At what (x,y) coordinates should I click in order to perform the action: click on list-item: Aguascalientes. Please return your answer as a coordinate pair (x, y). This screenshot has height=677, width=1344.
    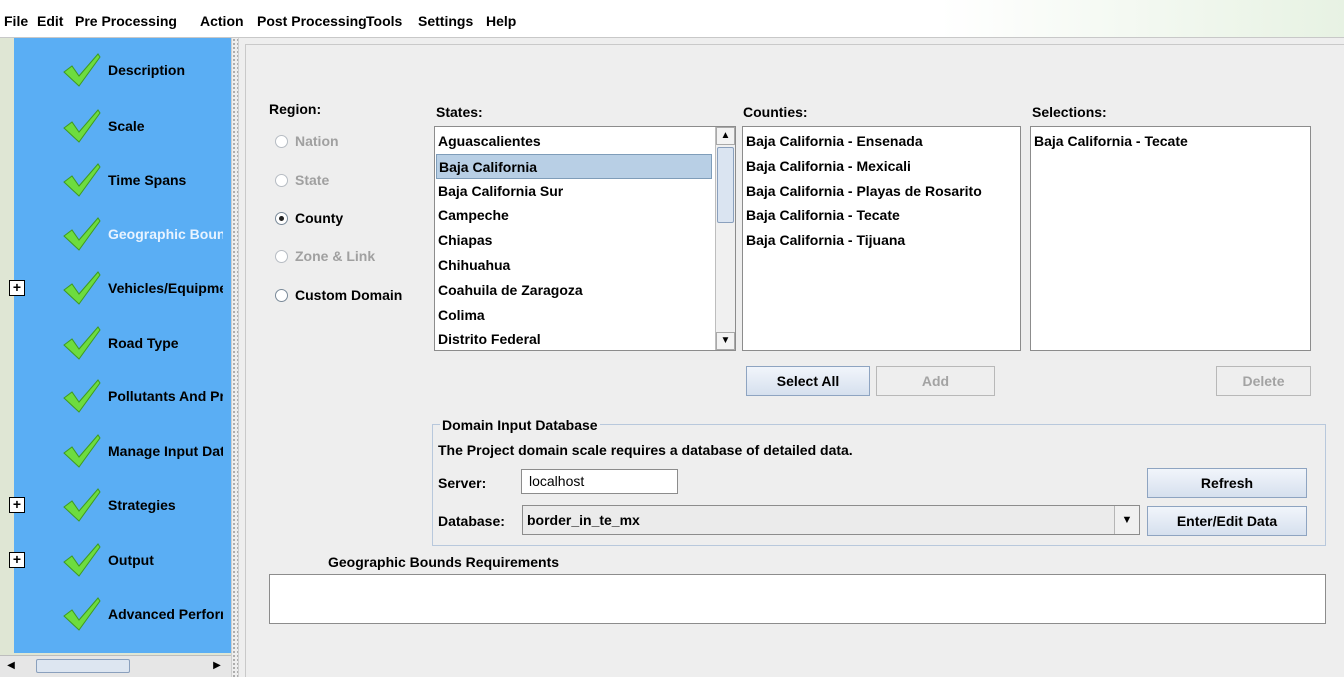
    Looking at the image, I should click on (574, 141).